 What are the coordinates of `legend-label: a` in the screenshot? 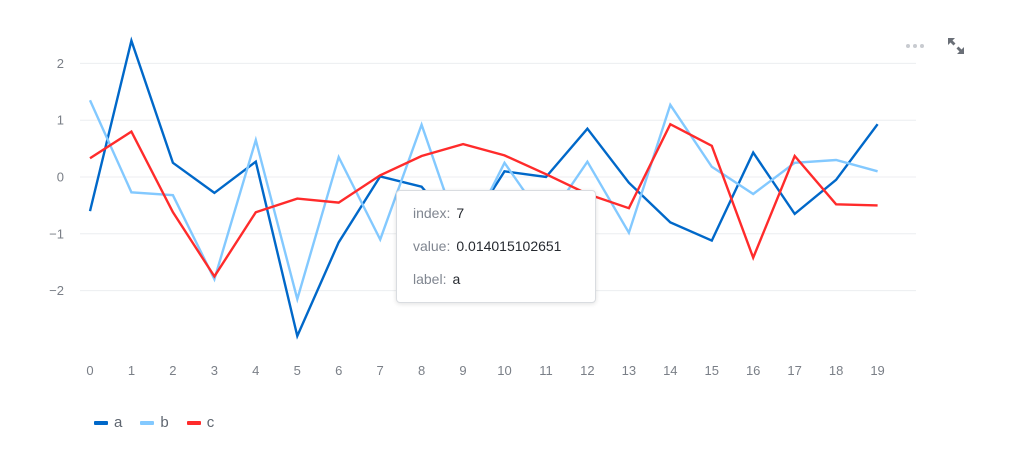 It's located at (118, 422).